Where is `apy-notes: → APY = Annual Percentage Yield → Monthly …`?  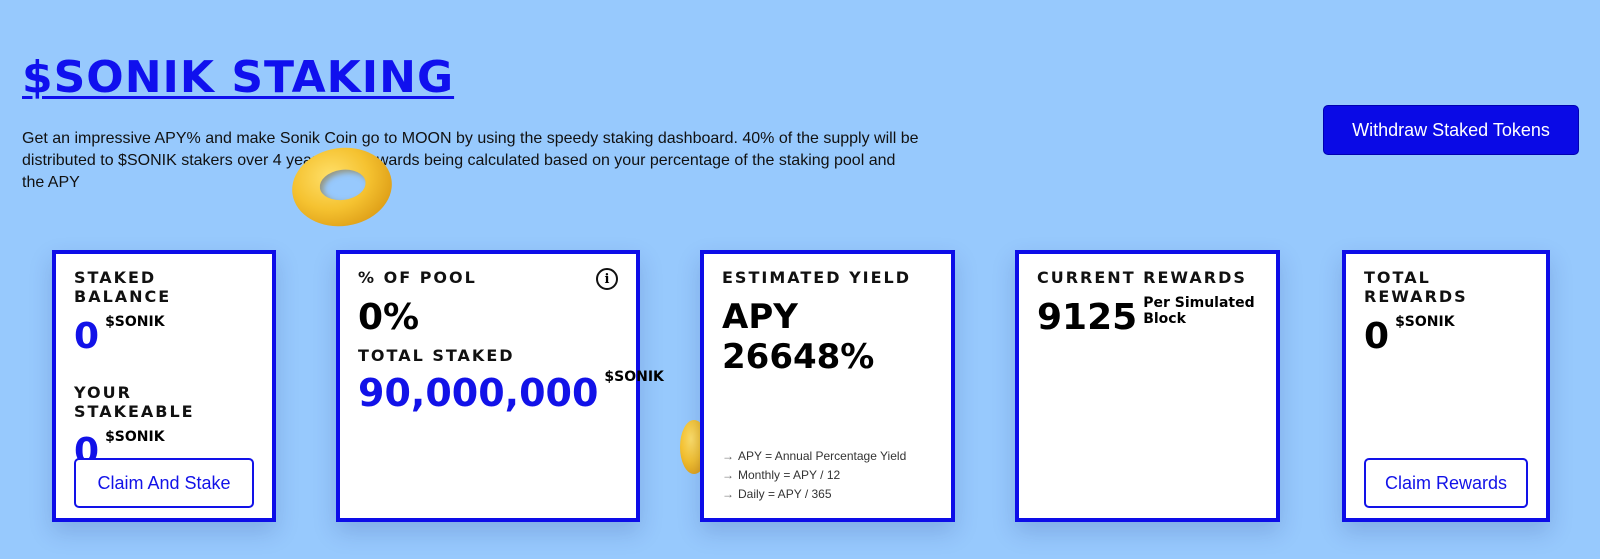
apy-notes: → APY = Annual Percentage Yield → Monthly … is located at coordinates (814, 475).